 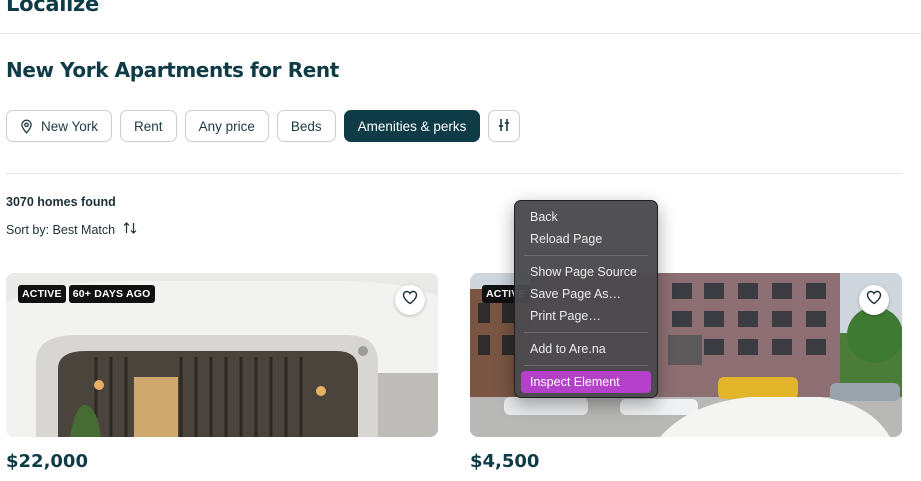 I want to click on location-filter-button: New York, so click(x=59, y=126).